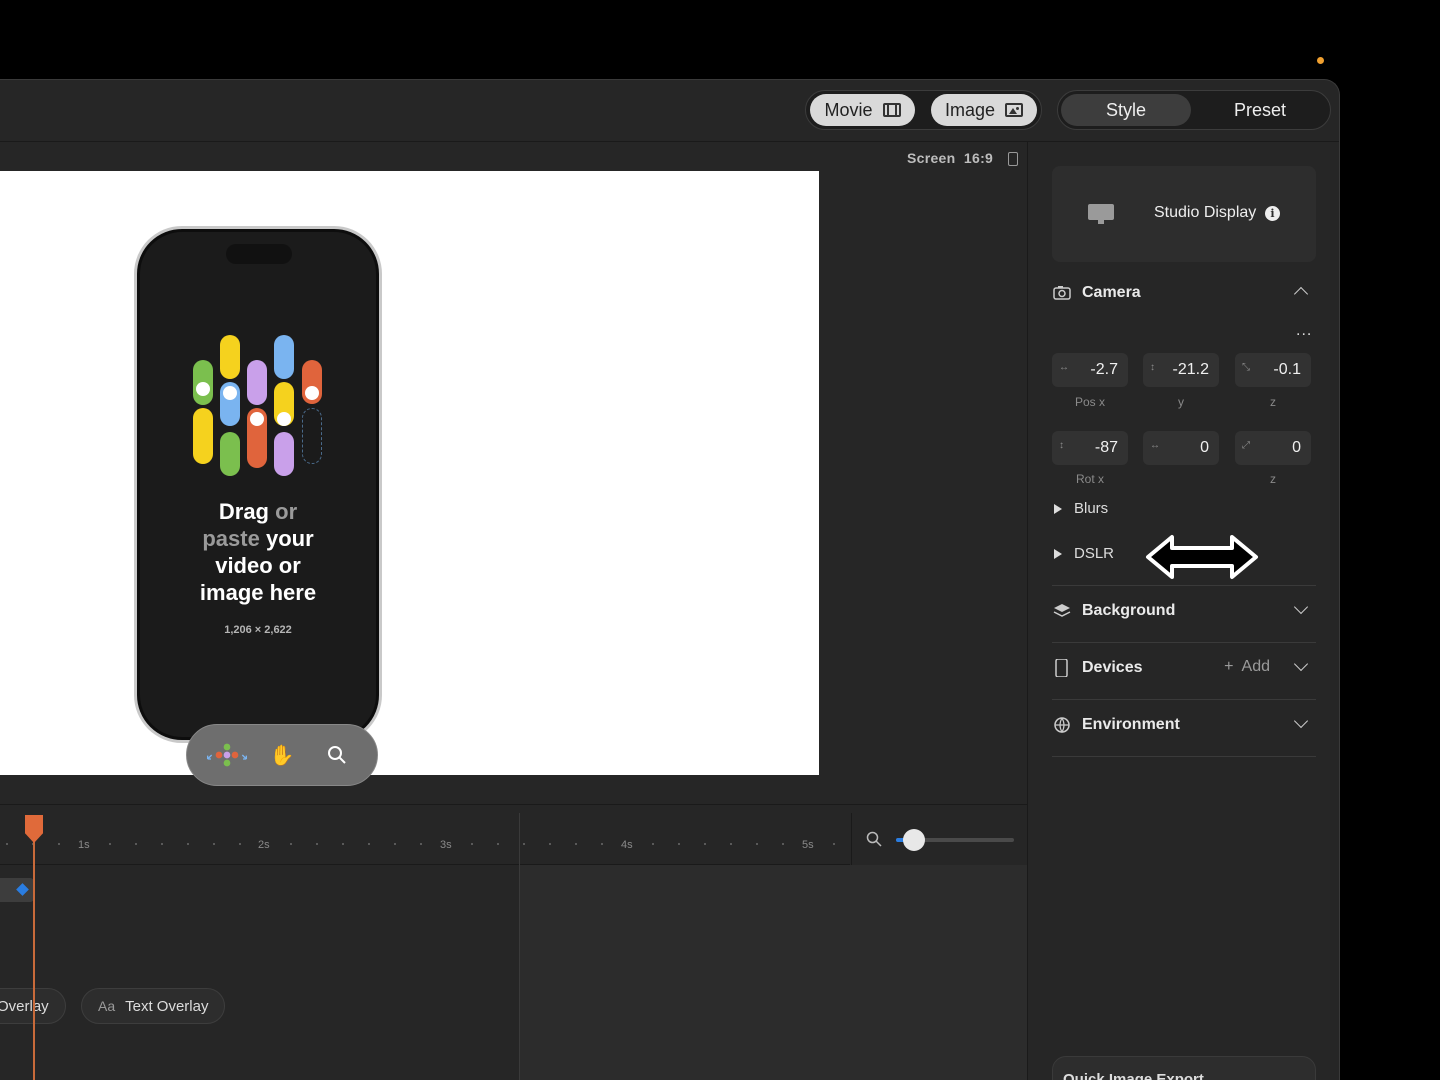  Describe the element at coordinates (1184, 585) in the screenshot. I see `divider` at that location.